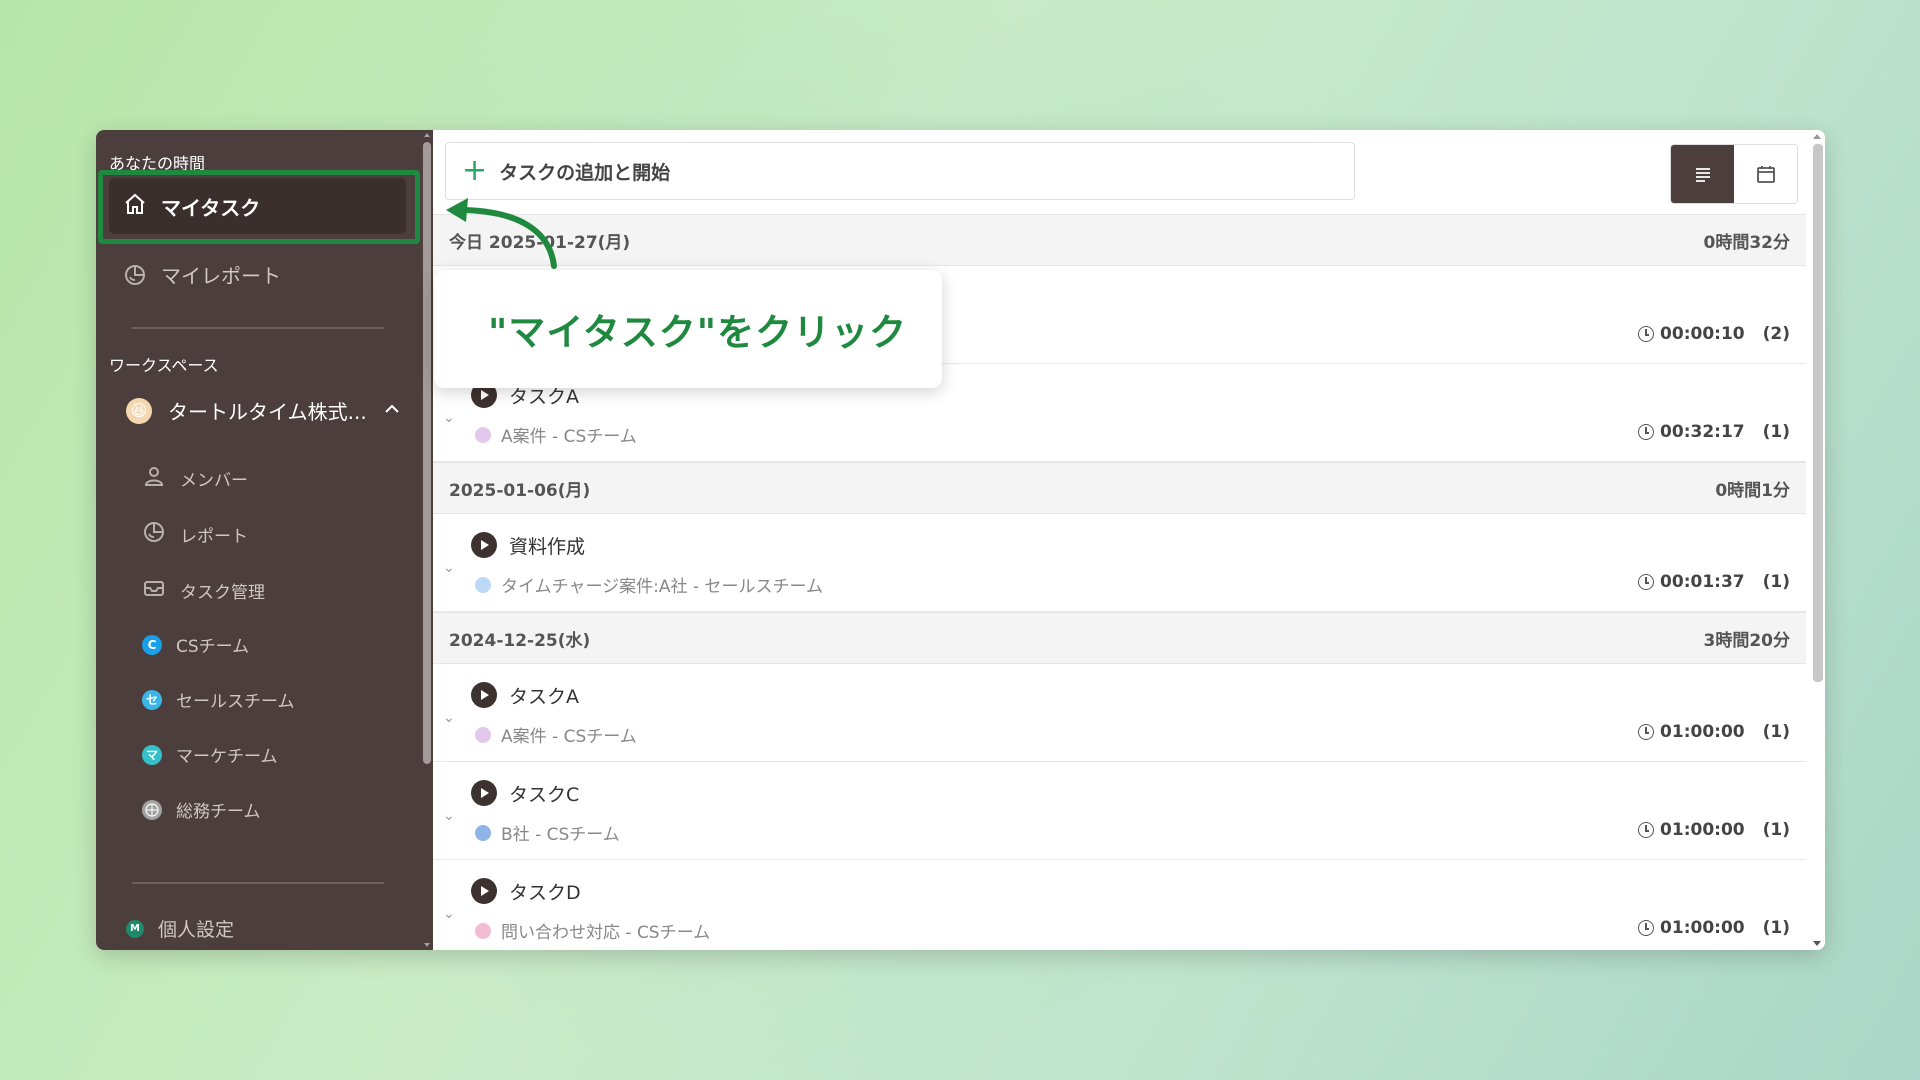 Image resolution: width=1920 pixels, height=1080 pixels. I want to click on report-icon, so click(154, 534).